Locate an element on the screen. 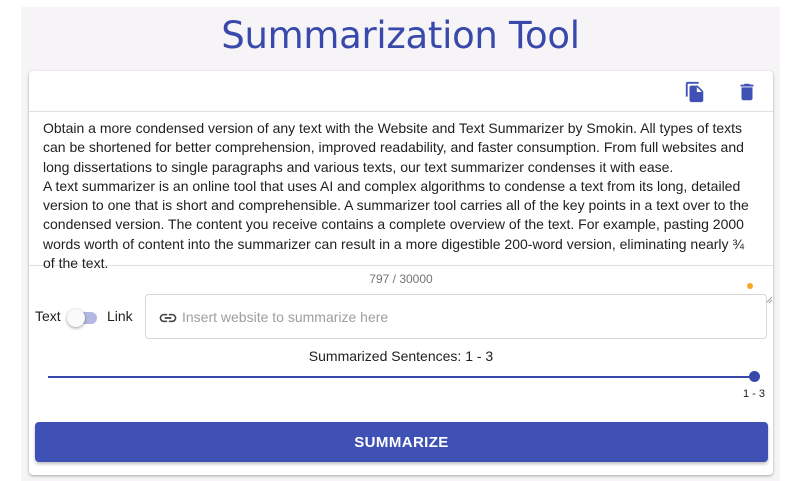  toggle-thumb is located at coordinates (76, 318).